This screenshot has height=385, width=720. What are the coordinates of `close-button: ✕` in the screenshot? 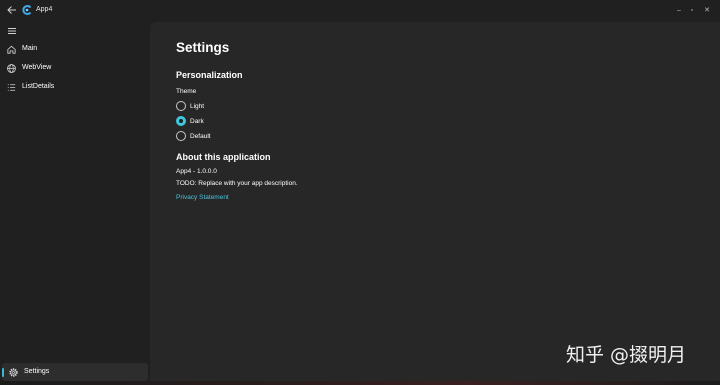 It's located at (707, 10).